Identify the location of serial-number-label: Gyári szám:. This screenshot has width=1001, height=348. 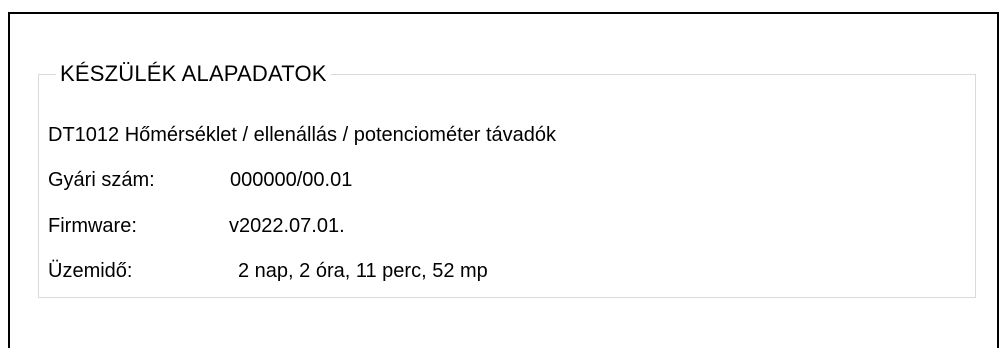
(101, 180).